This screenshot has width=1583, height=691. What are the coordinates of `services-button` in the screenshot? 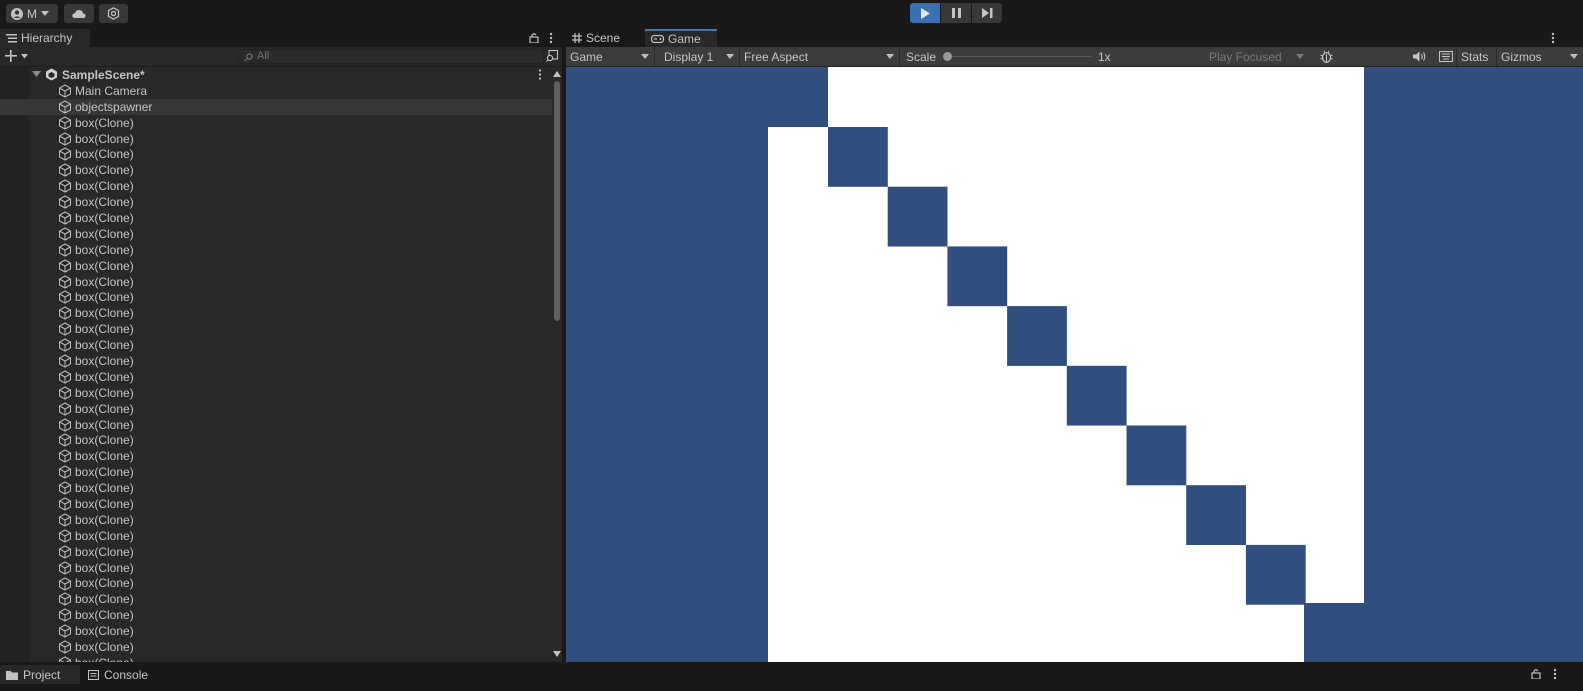 It's located at (113, 13).